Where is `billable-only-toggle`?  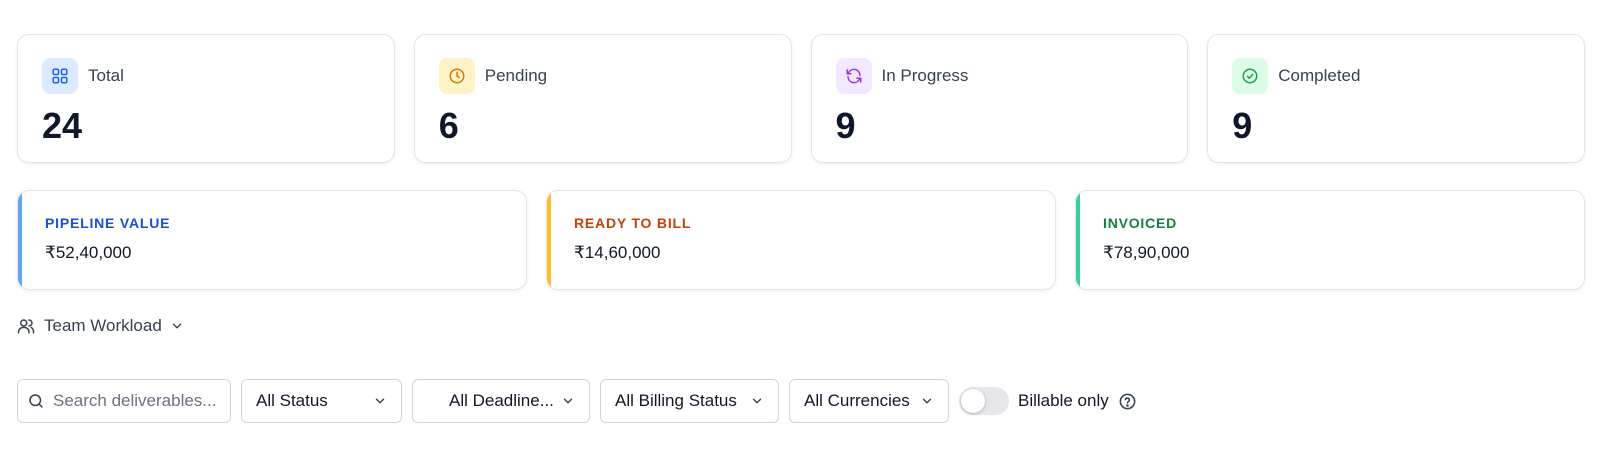
billable-only-toggle is located at coordinates (984, 401).